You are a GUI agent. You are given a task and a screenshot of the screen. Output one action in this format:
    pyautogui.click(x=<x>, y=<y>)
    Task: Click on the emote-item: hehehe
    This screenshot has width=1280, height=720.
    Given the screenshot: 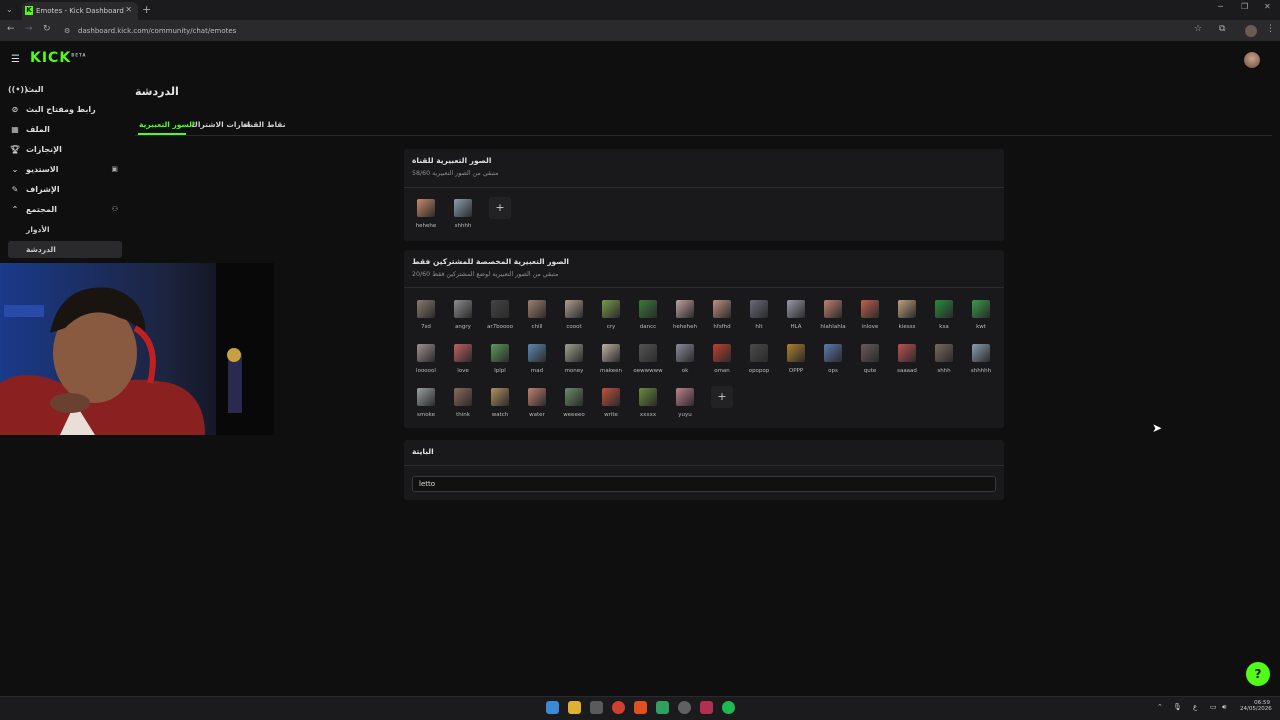 What is the action you would take?
    pyautogui.click(x=426, y=214)
    